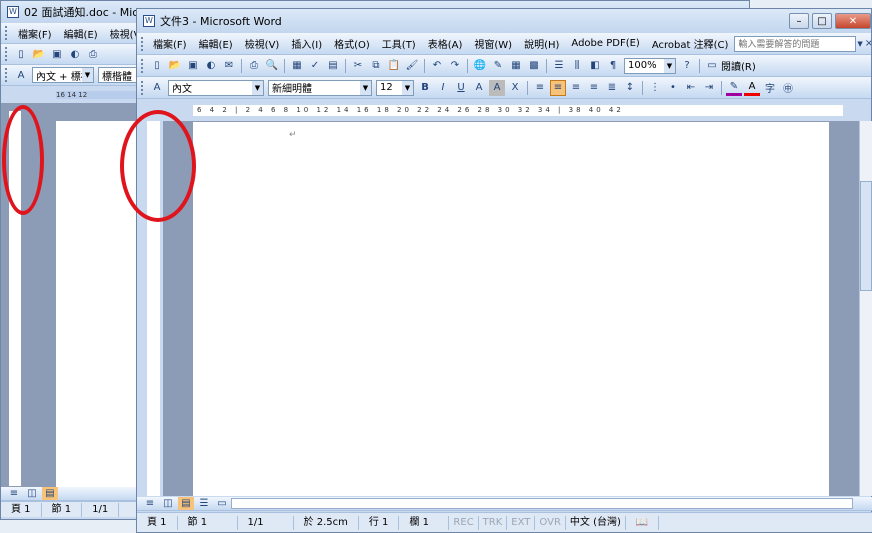 Image resolution: width=872 pixels, height=533 pixels. Describe the element at coordinates (541, 43) in the screenshot. I see `menu-help: 說明(H)` at that location.